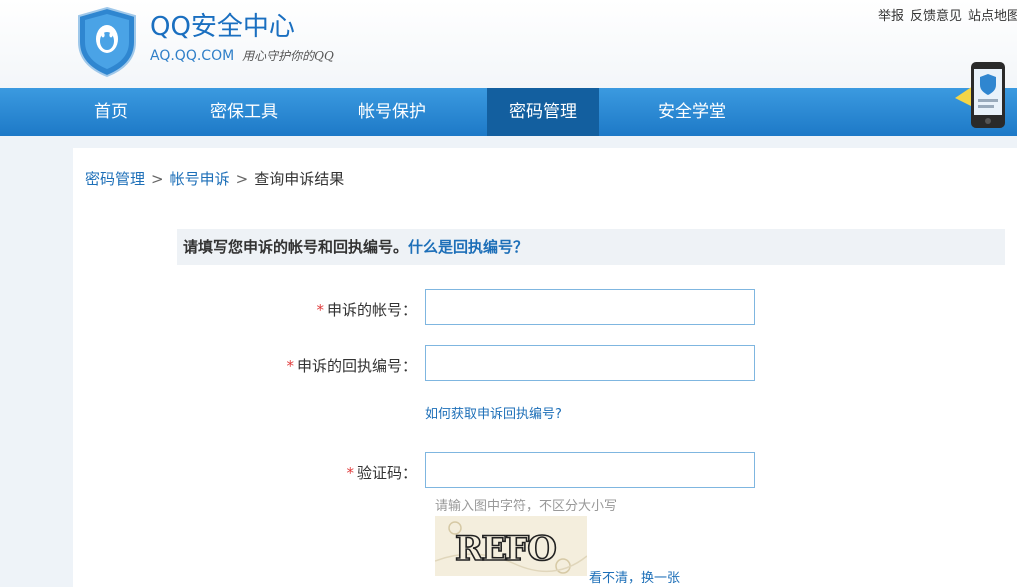 The width and height of the screenshot is (1017, 587). What do you see at coordinates (692, 112) in the screenshot?
I see `nav-item-security-academy: 安全学堂` at bounding box center [692, 112].